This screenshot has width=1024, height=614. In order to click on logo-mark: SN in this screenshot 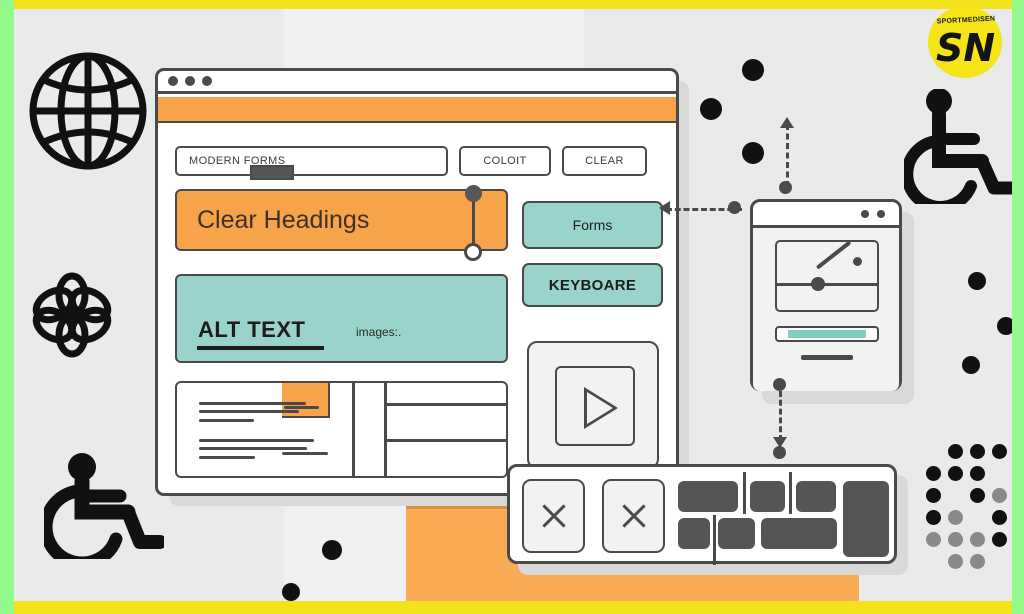, I will do `click(966, 48)`.